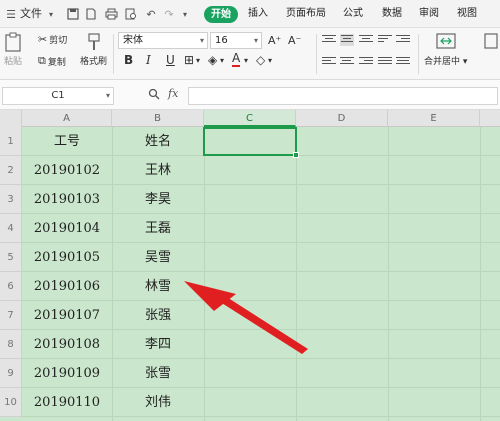  What do you see at coordinates (73, 14) in the screenshot?
I see `save-icon` at bounding box center [73, 14].